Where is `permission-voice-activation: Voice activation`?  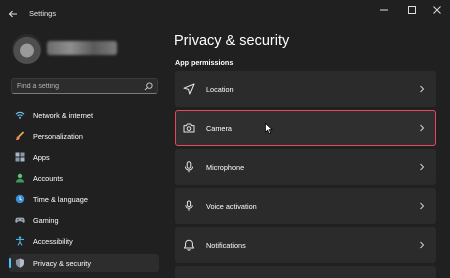 permission-voice-activation: Voice activation is located at coordinates (305, 206).